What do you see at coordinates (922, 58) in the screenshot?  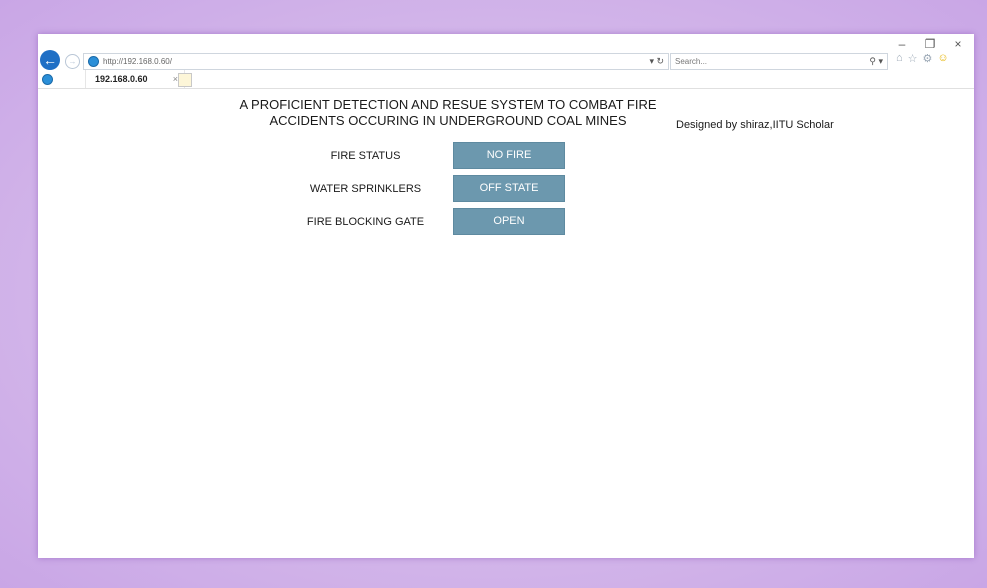 I see `toolbar-icons: ⌂ ☆ ⚙ ☺` at bounding box center [922, 58].